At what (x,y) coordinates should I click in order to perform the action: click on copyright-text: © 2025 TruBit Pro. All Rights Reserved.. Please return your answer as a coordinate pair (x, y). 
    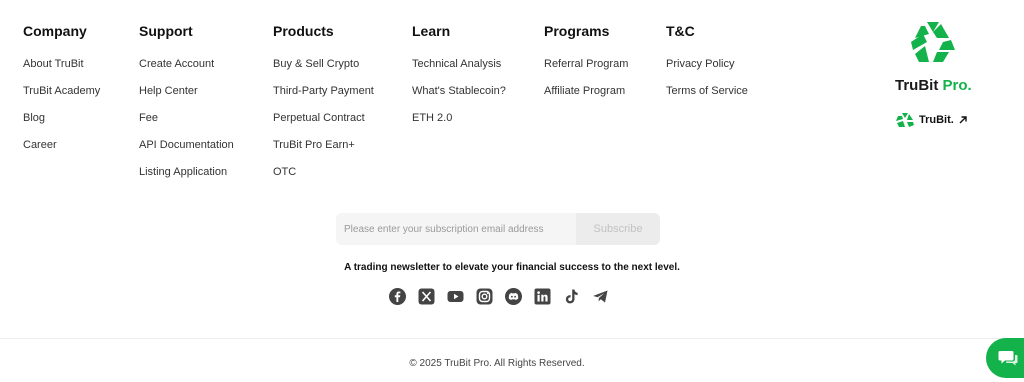
    Looking at the image, I should click on (497, 363).